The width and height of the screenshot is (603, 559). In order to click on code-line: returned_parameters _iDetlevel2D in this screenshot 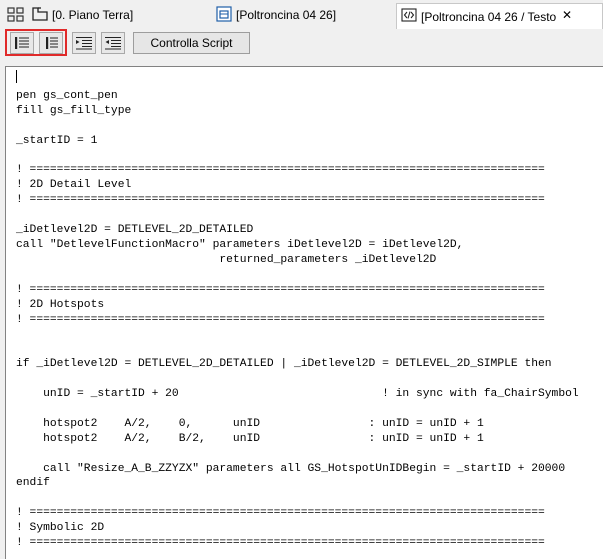, I will do `click(297, 260)`.